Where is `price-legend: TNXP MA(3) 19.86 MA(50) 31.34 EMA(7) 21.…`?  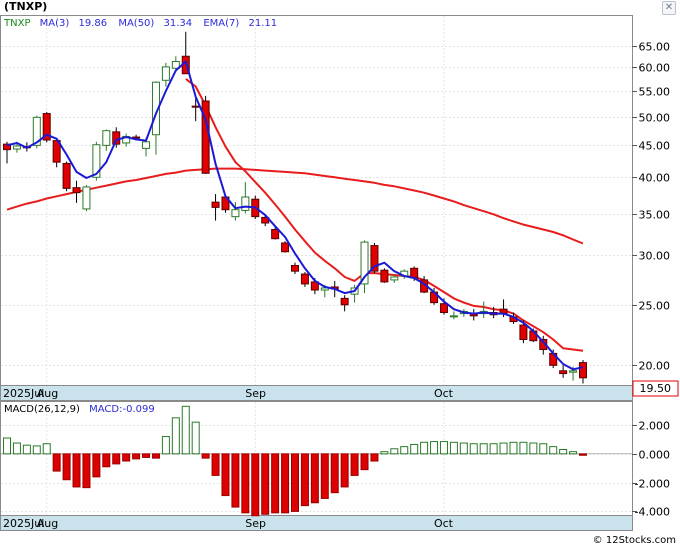
price-legend: TNXP MA(3) 19.86 MA(50) 31.34 EMA(7) 21.… is located at coordinates (140, 23).